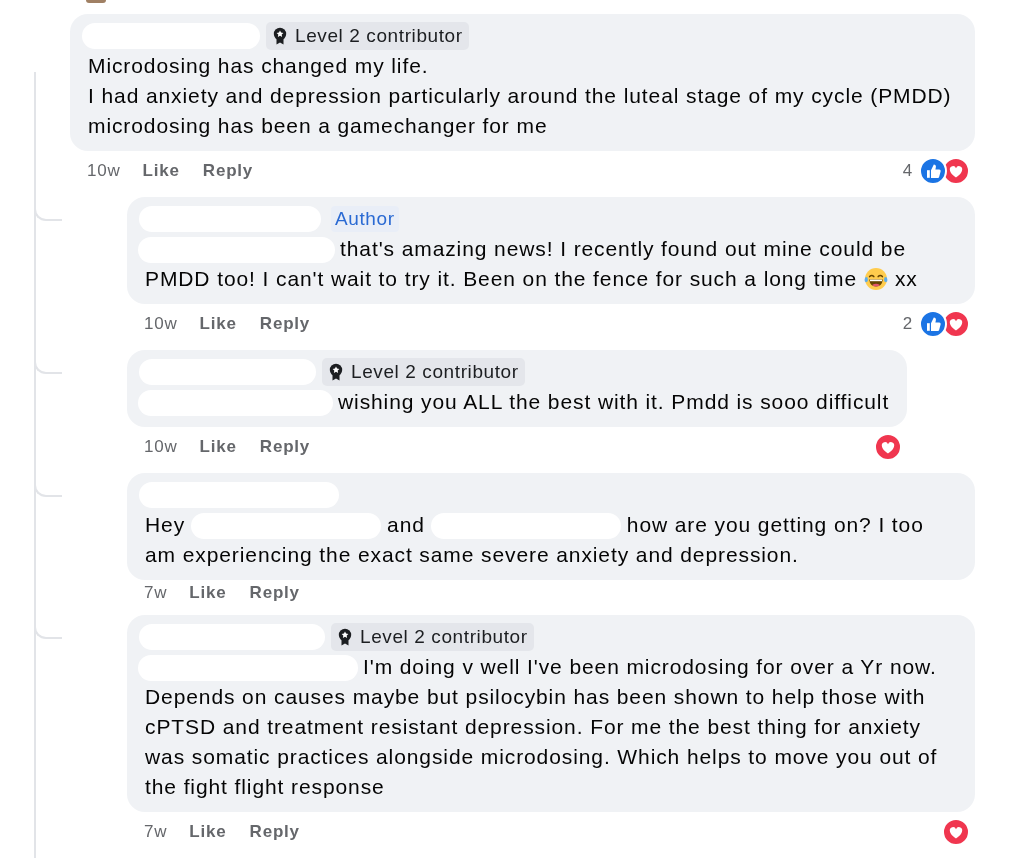  What do you see at coordinates (535, 540) in the screenshot?
I see `comment-text: Hey and how are you getting on? I too am experiencing the exact same severe anxiety and depression.` at bounding box center [535, 540].